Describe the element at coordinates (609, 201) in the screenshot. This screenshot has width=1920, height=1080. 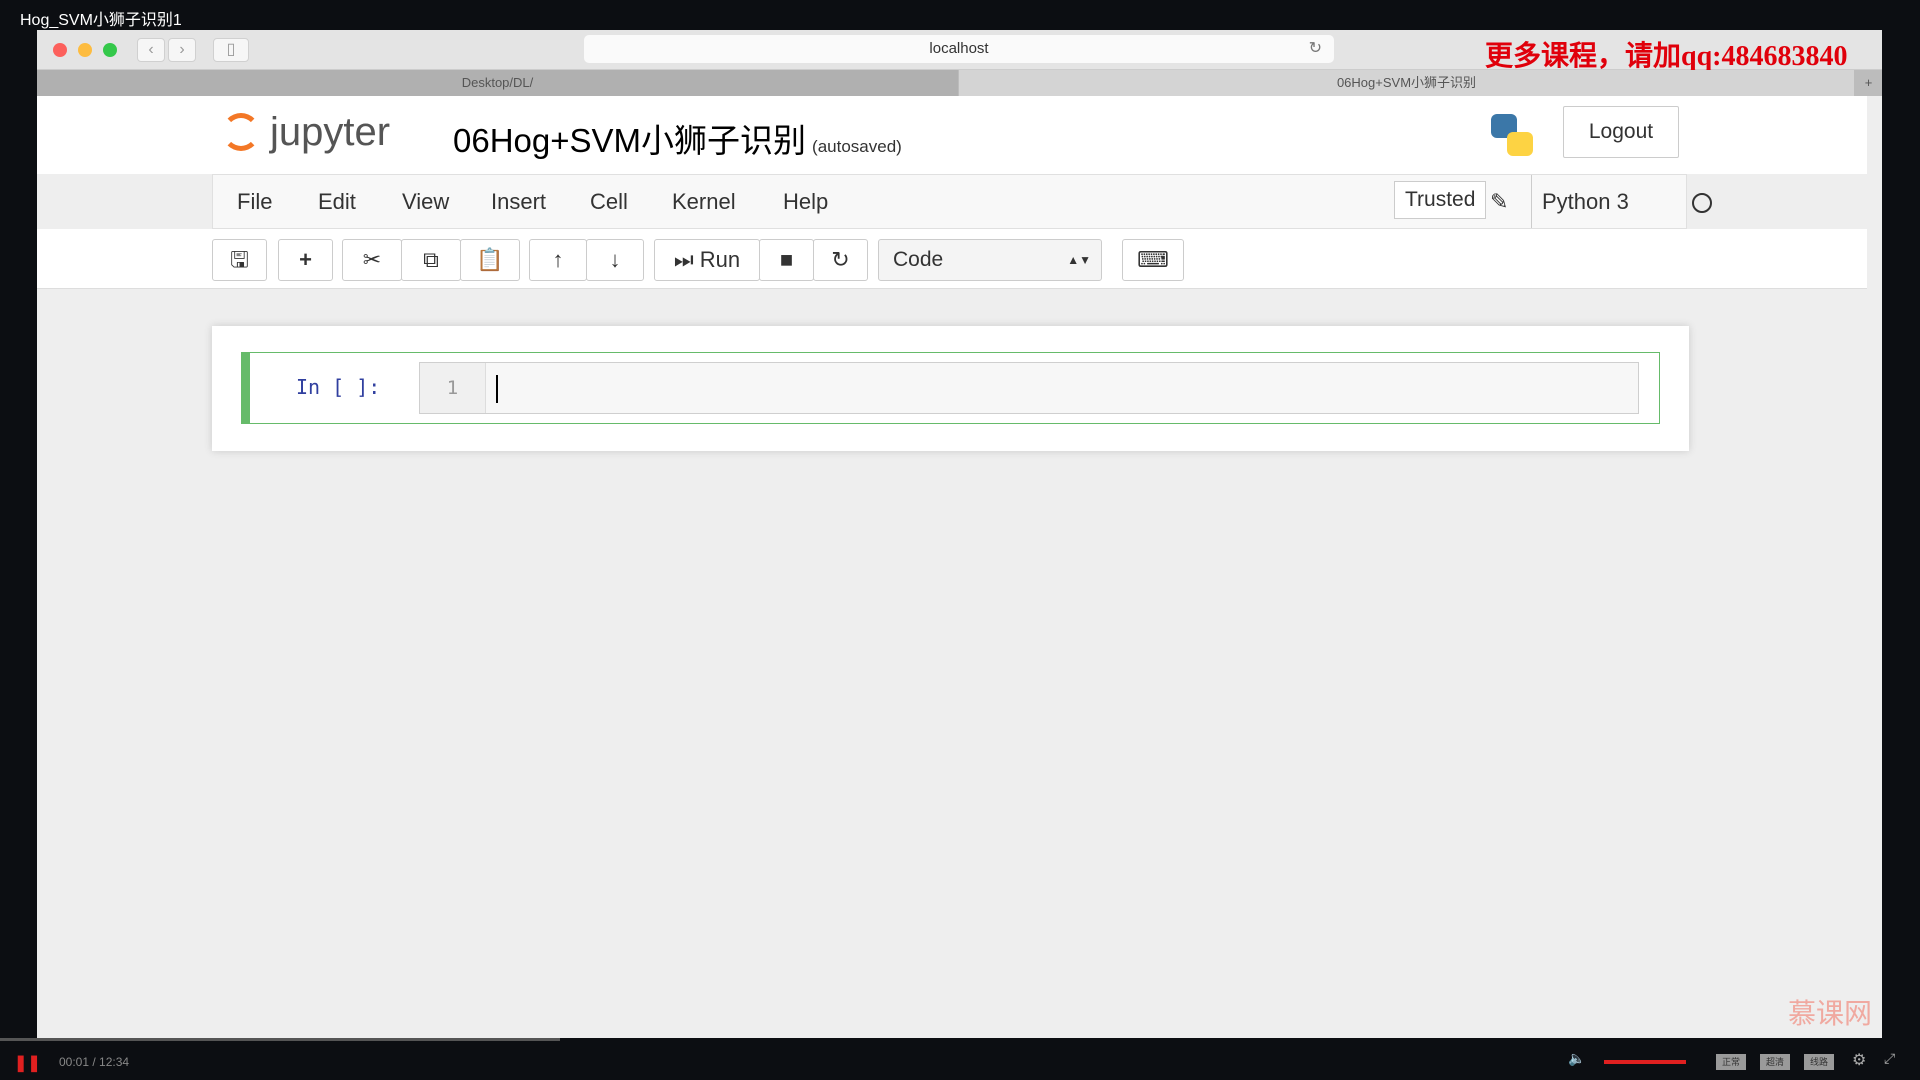
I see `menu-cell: Cell` at that location.